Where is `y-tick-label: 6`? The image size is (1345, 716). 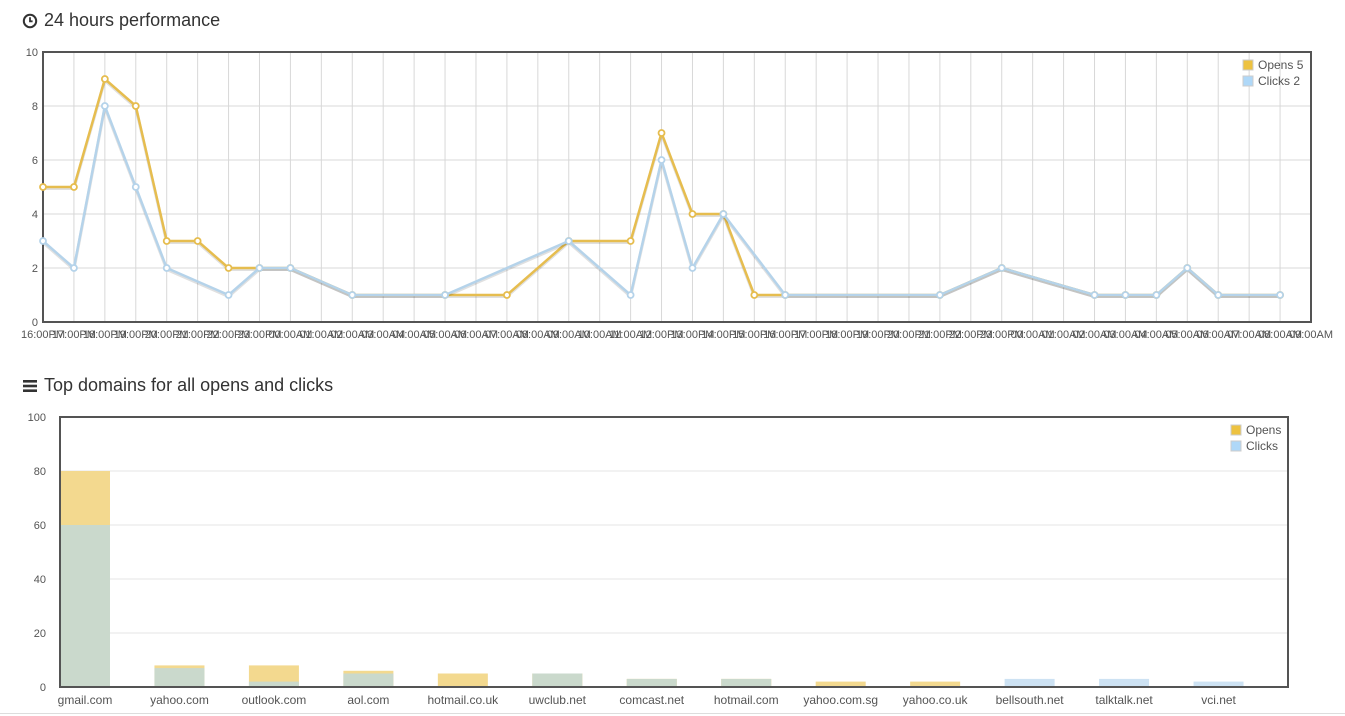
y-tick-label: 6 is located at coordinates (35, 161).